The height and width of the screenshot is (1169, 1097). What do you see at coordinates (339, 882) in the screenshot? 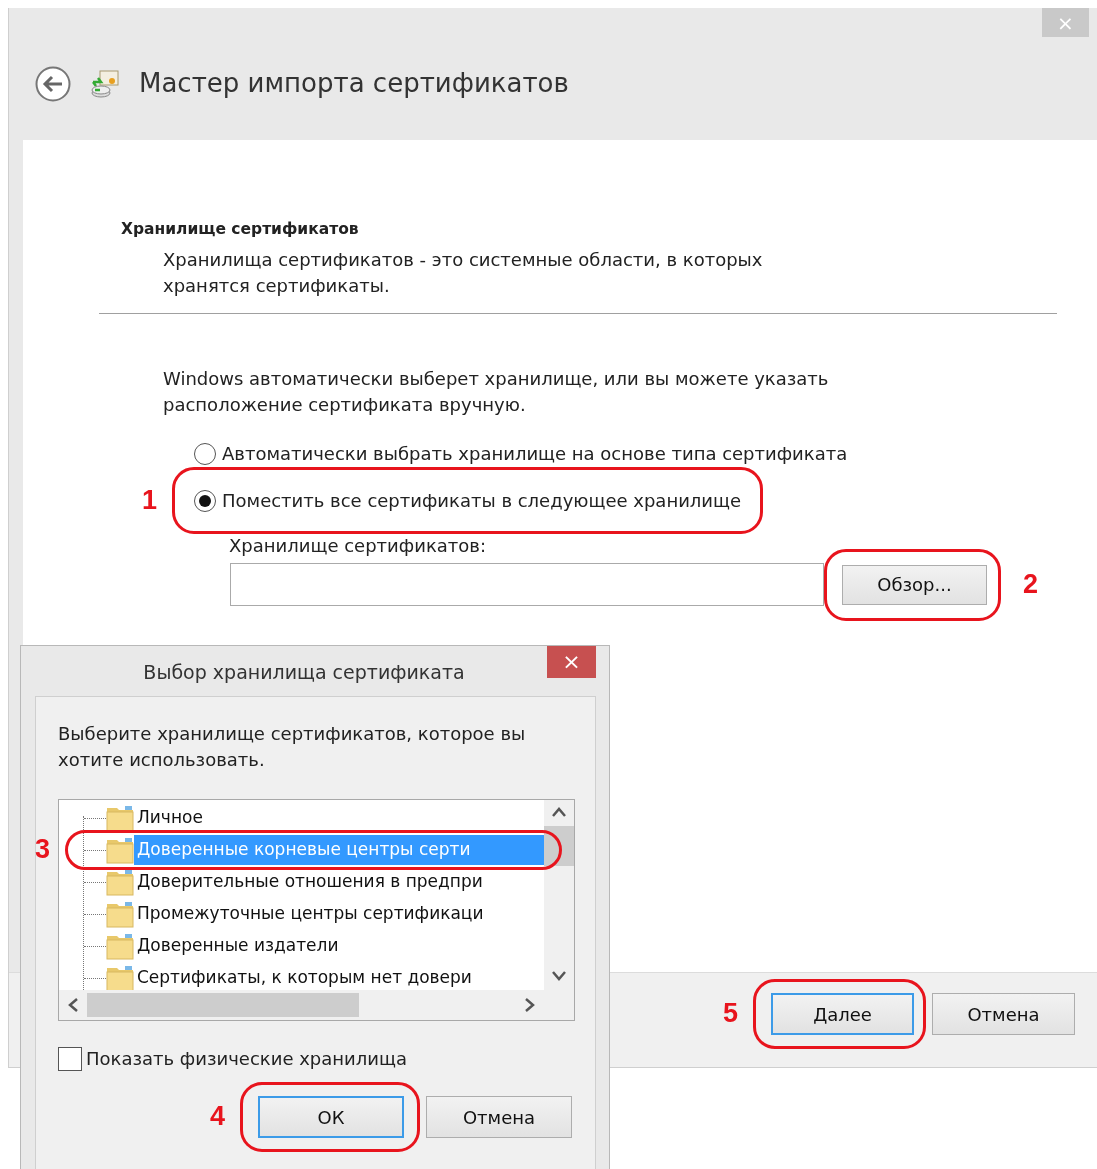
I see `tree-item: Доверительные отношения в предпри` at bounding box center [339, 882].